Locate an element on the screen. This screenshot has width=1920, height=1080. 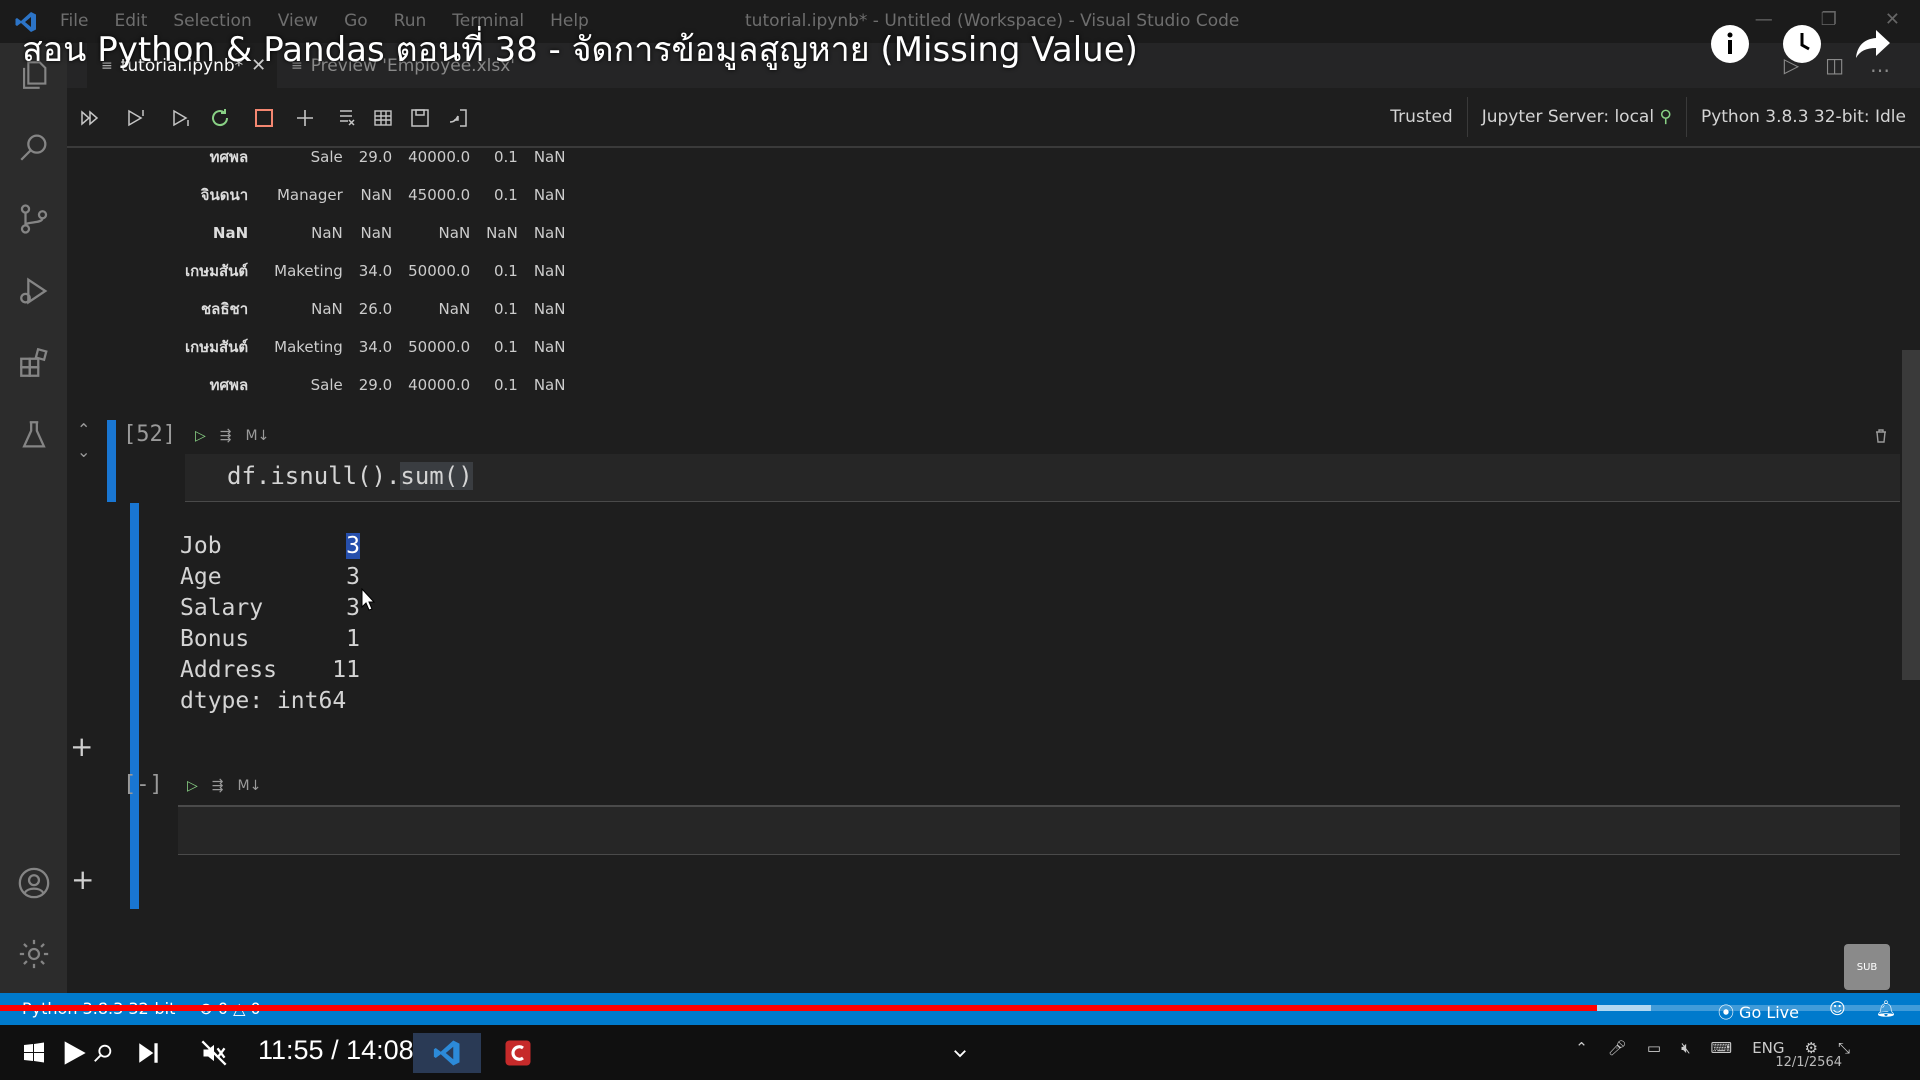
go-live-button: ⦿ Go Live is located at coordinates (1758, 1011).